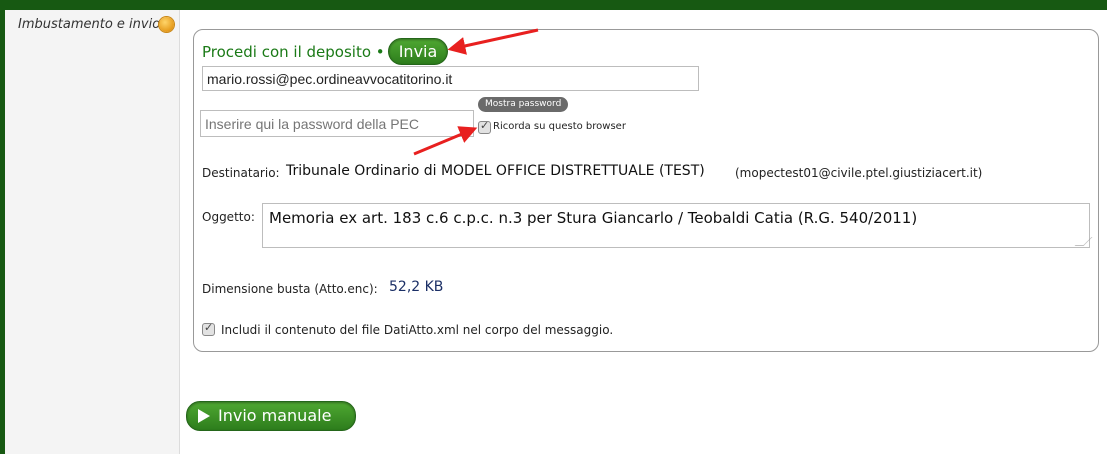 This screenshot has height=454, width=1107. What do you see at coordinates (445, 141) in the screenshot?
I see `arrow-to-remember-checkbox` at bounding box center [445, 141].